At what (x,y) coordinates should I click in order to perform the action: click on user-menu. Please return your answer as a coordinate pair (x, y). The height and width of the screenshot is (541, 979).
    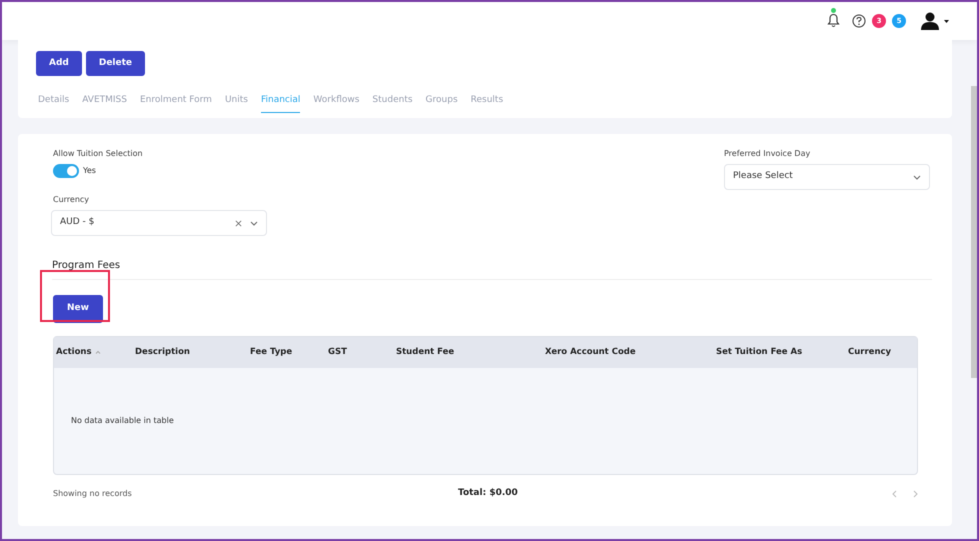
    Looking at the image, I should click on (934, 21).